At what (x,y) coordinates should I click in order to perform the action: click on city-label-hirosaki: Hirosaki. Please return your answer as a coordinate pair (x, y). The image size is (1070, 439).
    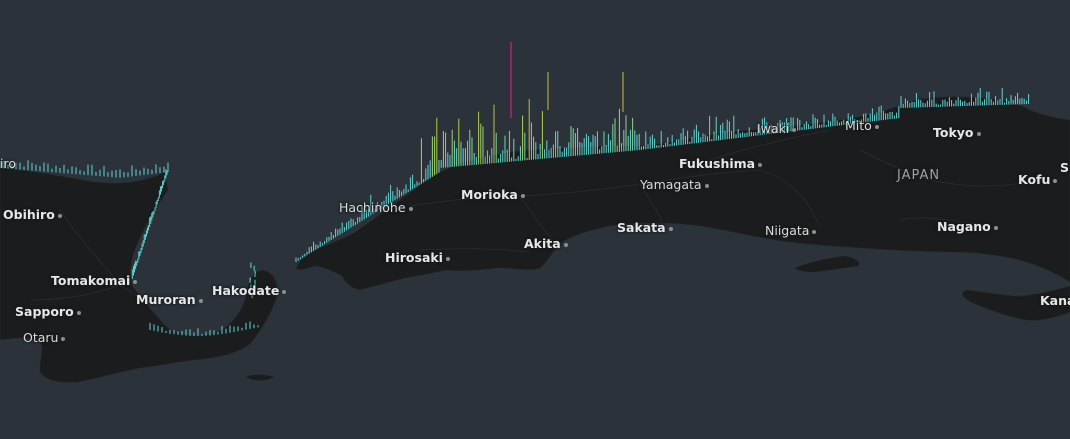
    Looking at the image, I should click on (417, 257).